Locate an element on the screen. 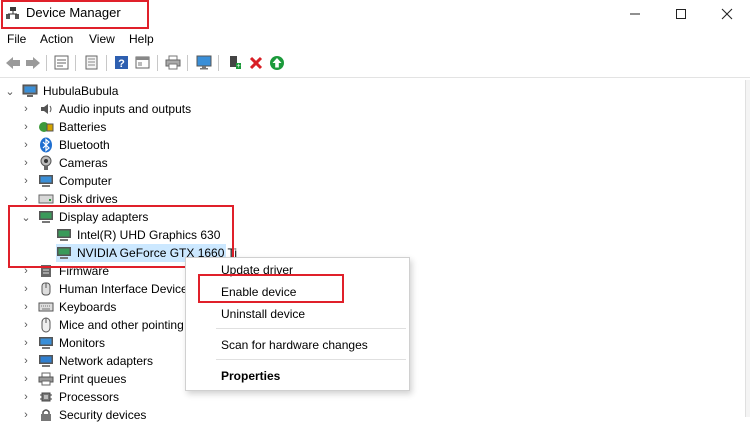 Image resolution: width=750 pixels, height=424 pixels. maximize-icon is located at coordinates (681, 14).